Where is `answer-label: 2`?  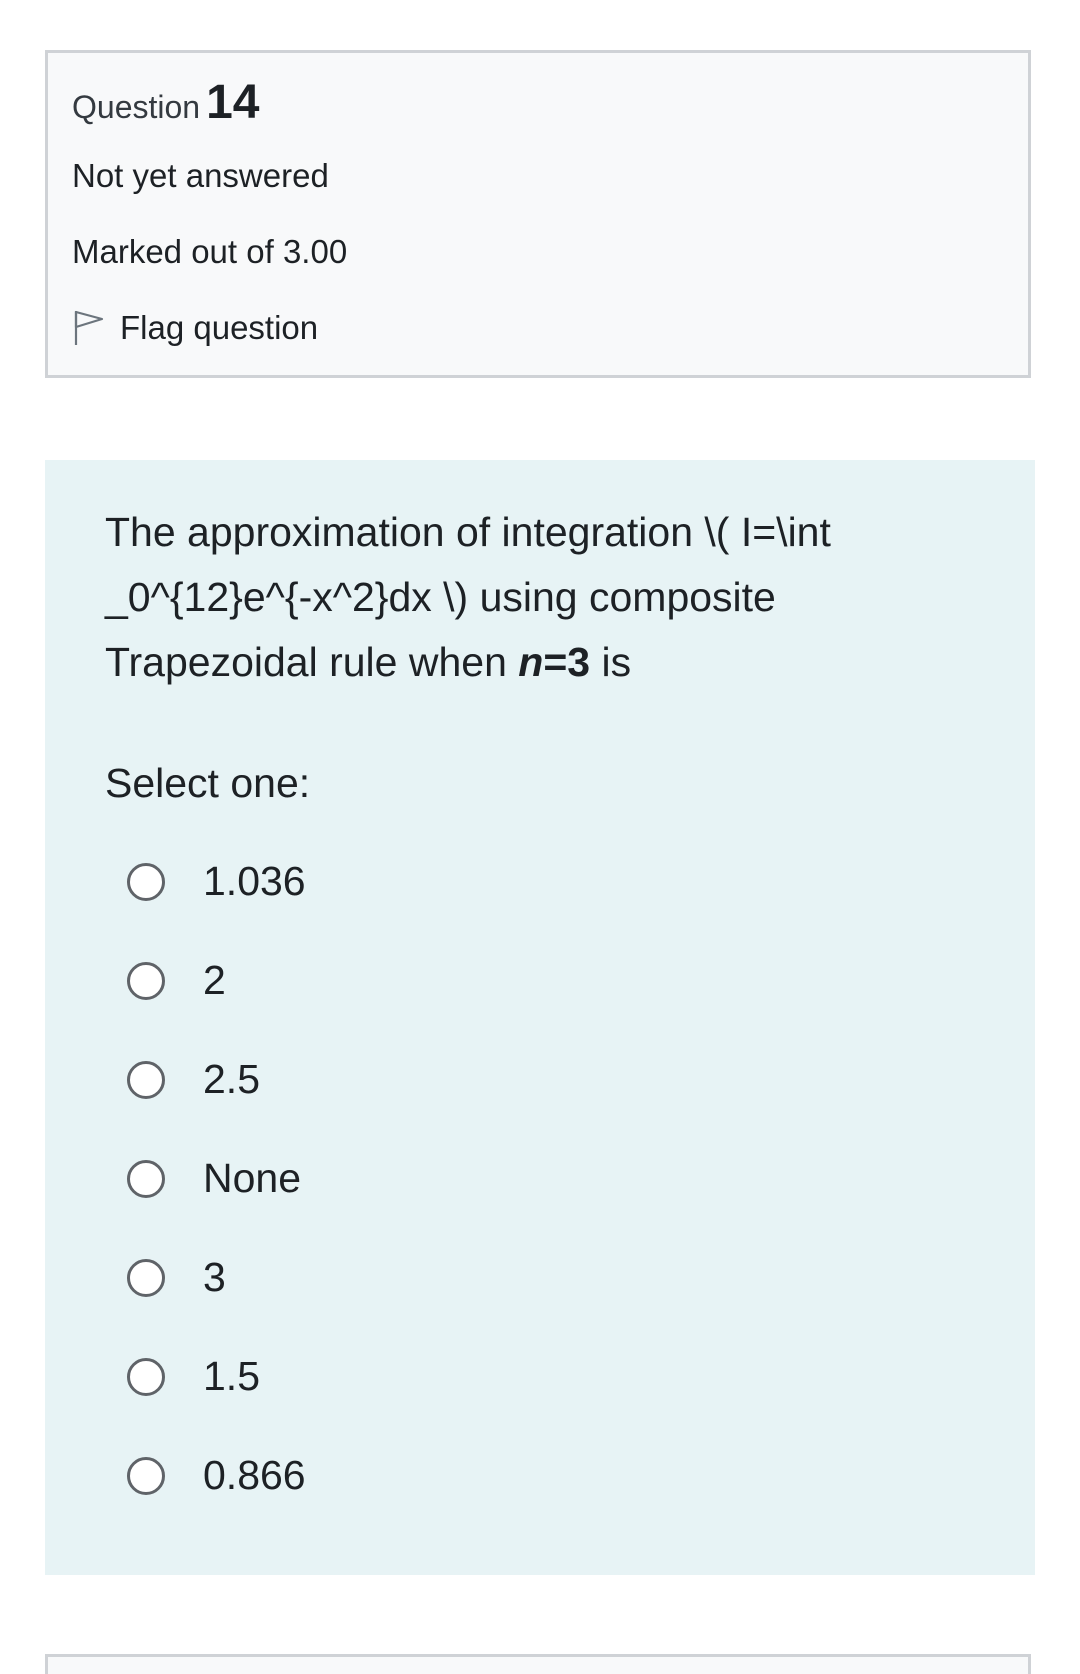 answer-label: 2 is located at coordinates (214, 980).